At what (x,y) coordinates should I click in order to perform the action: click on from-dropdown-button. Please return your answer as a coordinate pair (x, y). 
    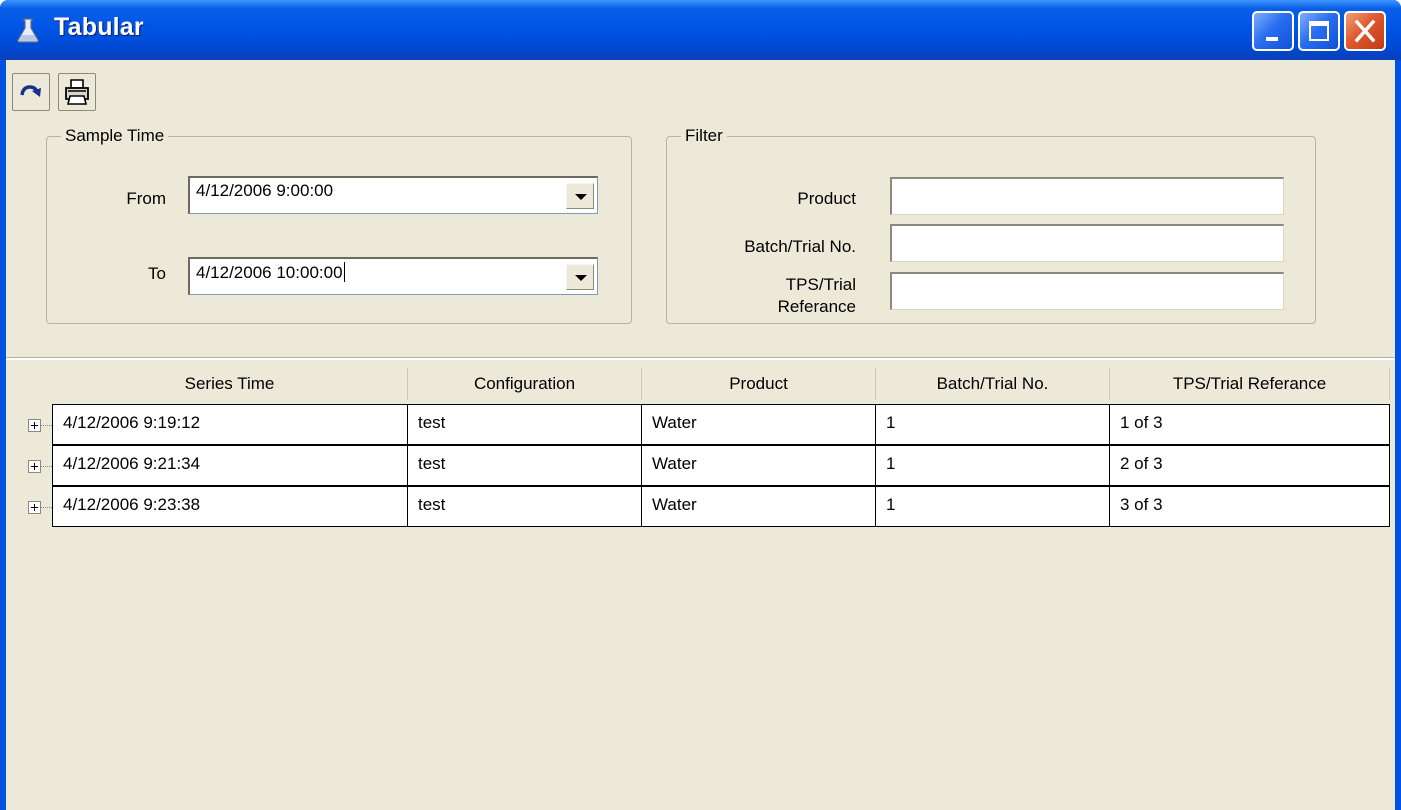
    Looking at the image, I should click on (580, 196).